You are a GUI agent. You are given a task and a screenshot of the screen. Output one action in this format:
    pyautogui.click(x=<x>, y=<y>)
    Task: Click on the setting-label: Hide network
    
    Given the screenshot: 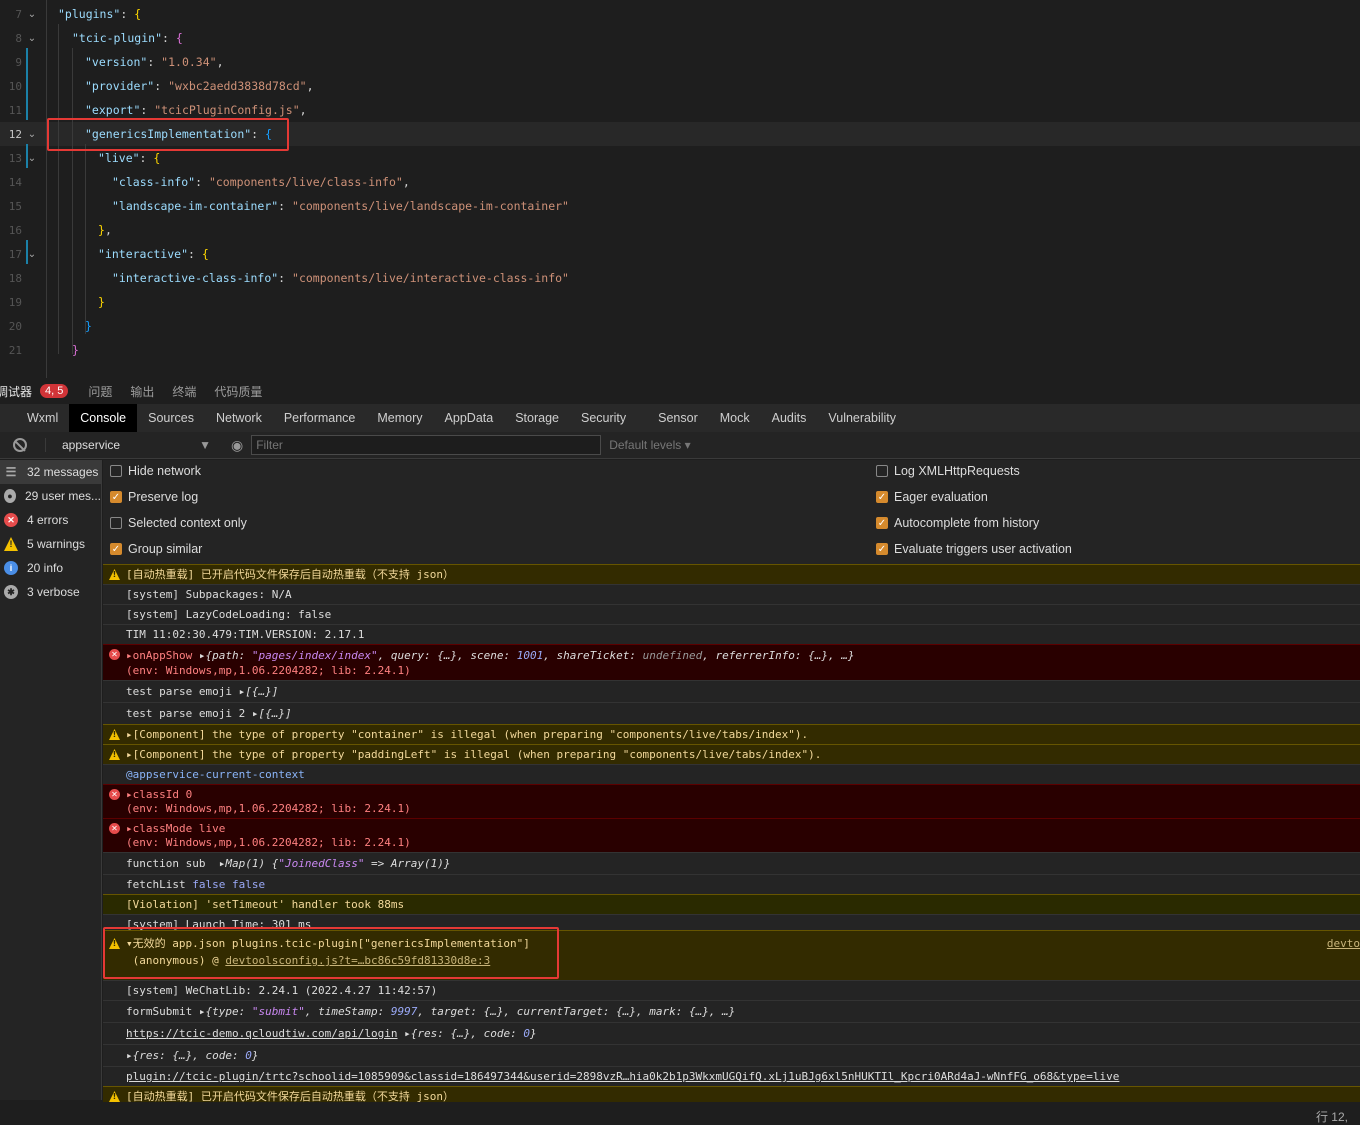 What is the action you would take?
    pyautogui.click(x=164, y=471)
    